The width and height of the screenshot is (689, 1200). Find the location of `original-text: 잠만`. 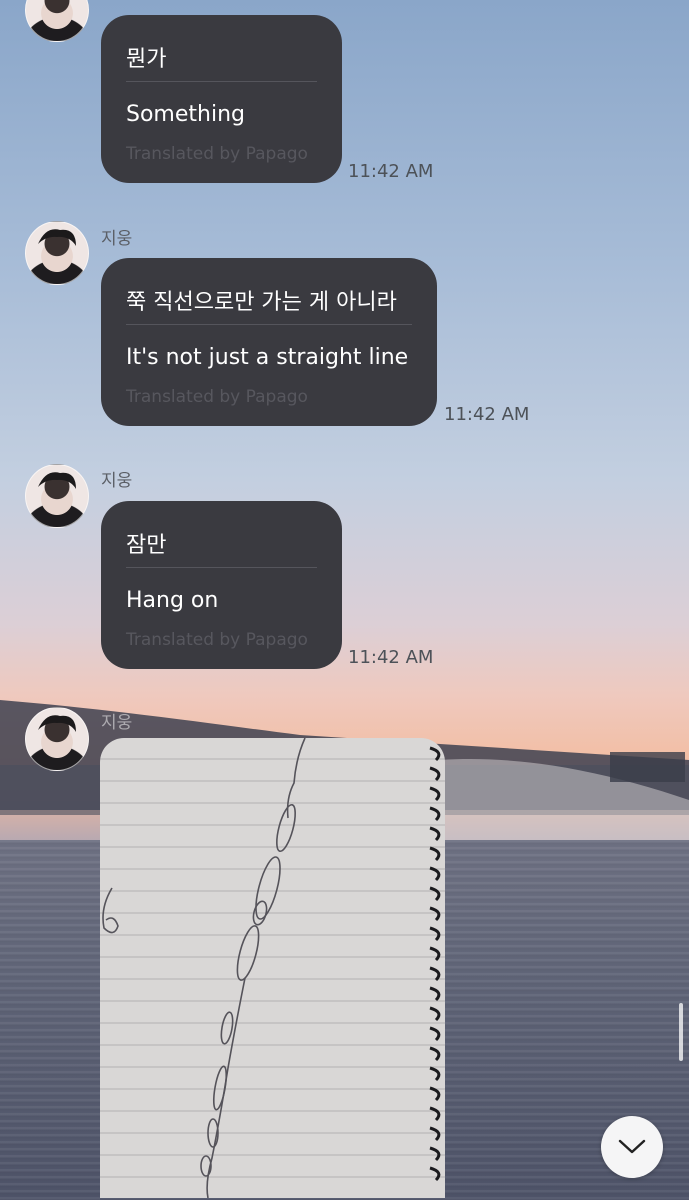

original-text: 잠만 is located at coordinates (146, 545).